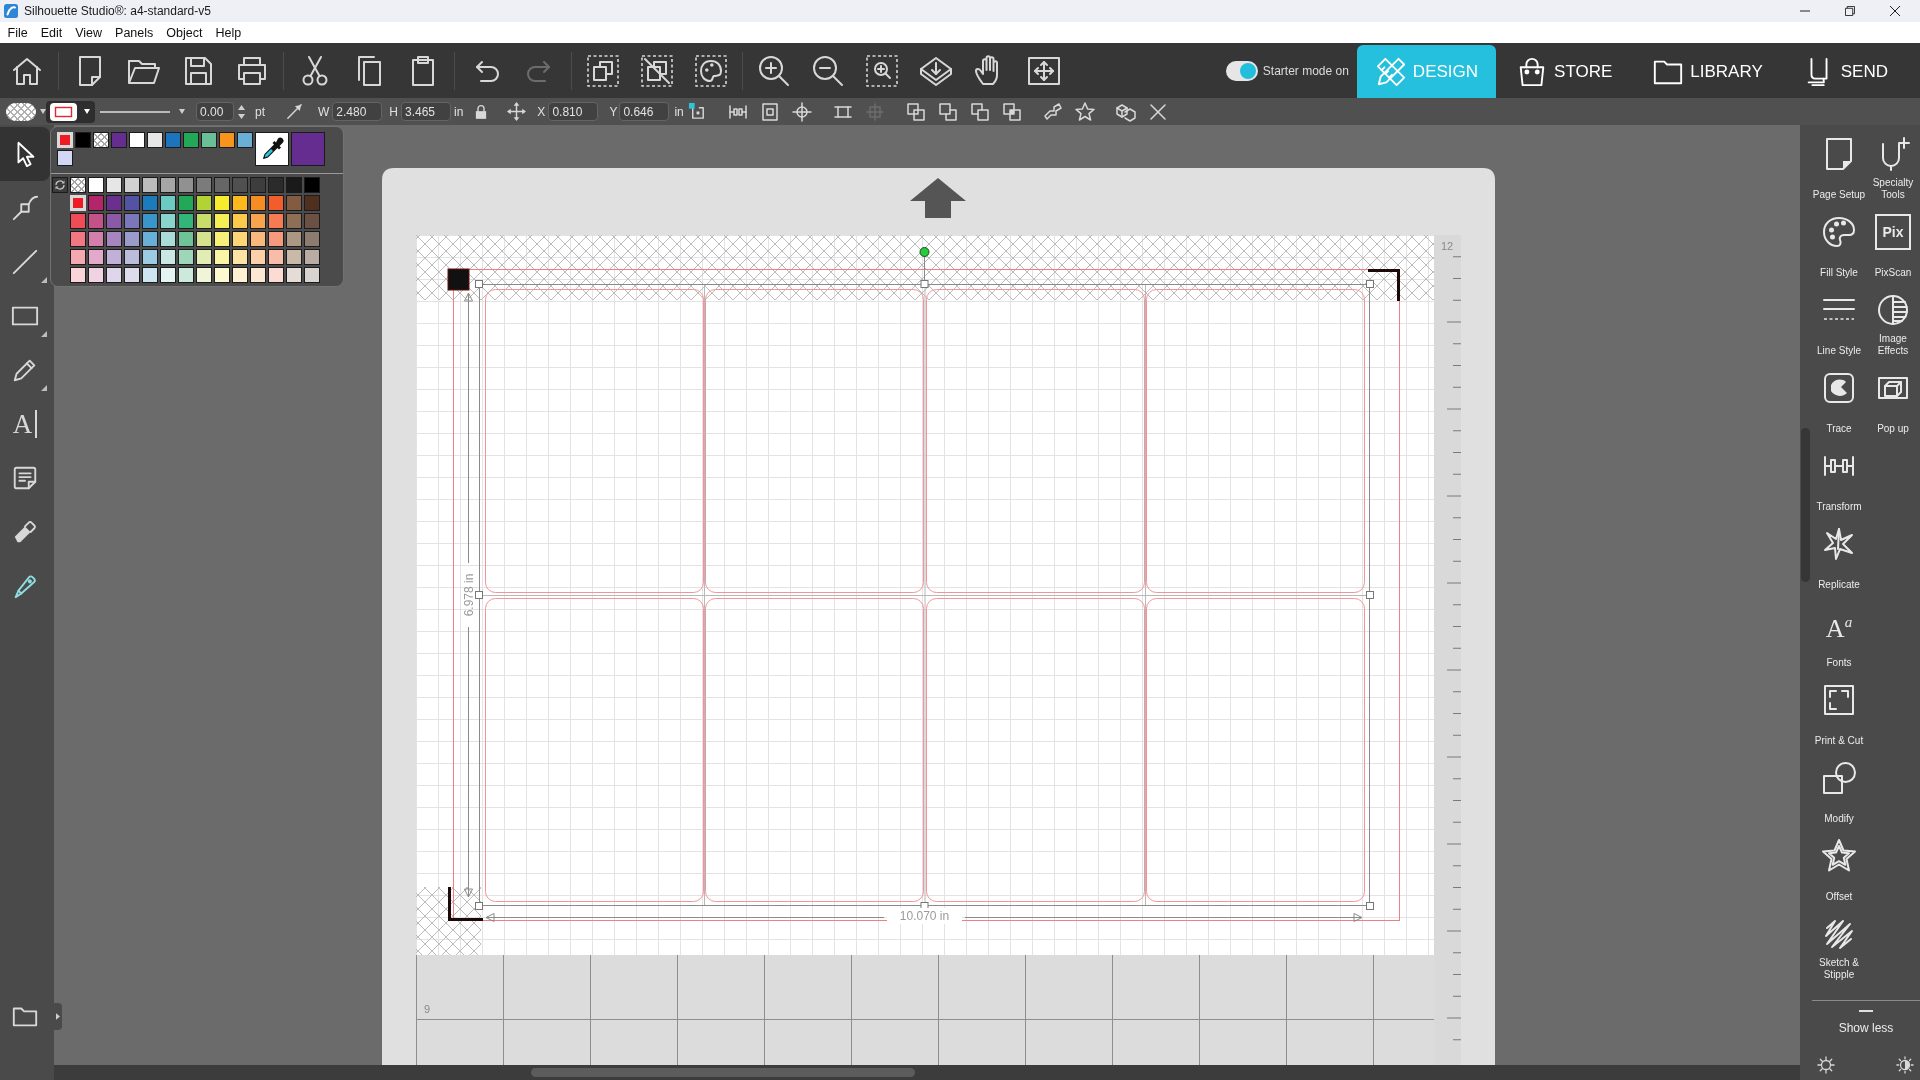 This screenshot has height=1080, width=1920. Describe the element at coordinates (1707, 71) in the screenshot. I see `nav-tab: LIBRARY` at that location.